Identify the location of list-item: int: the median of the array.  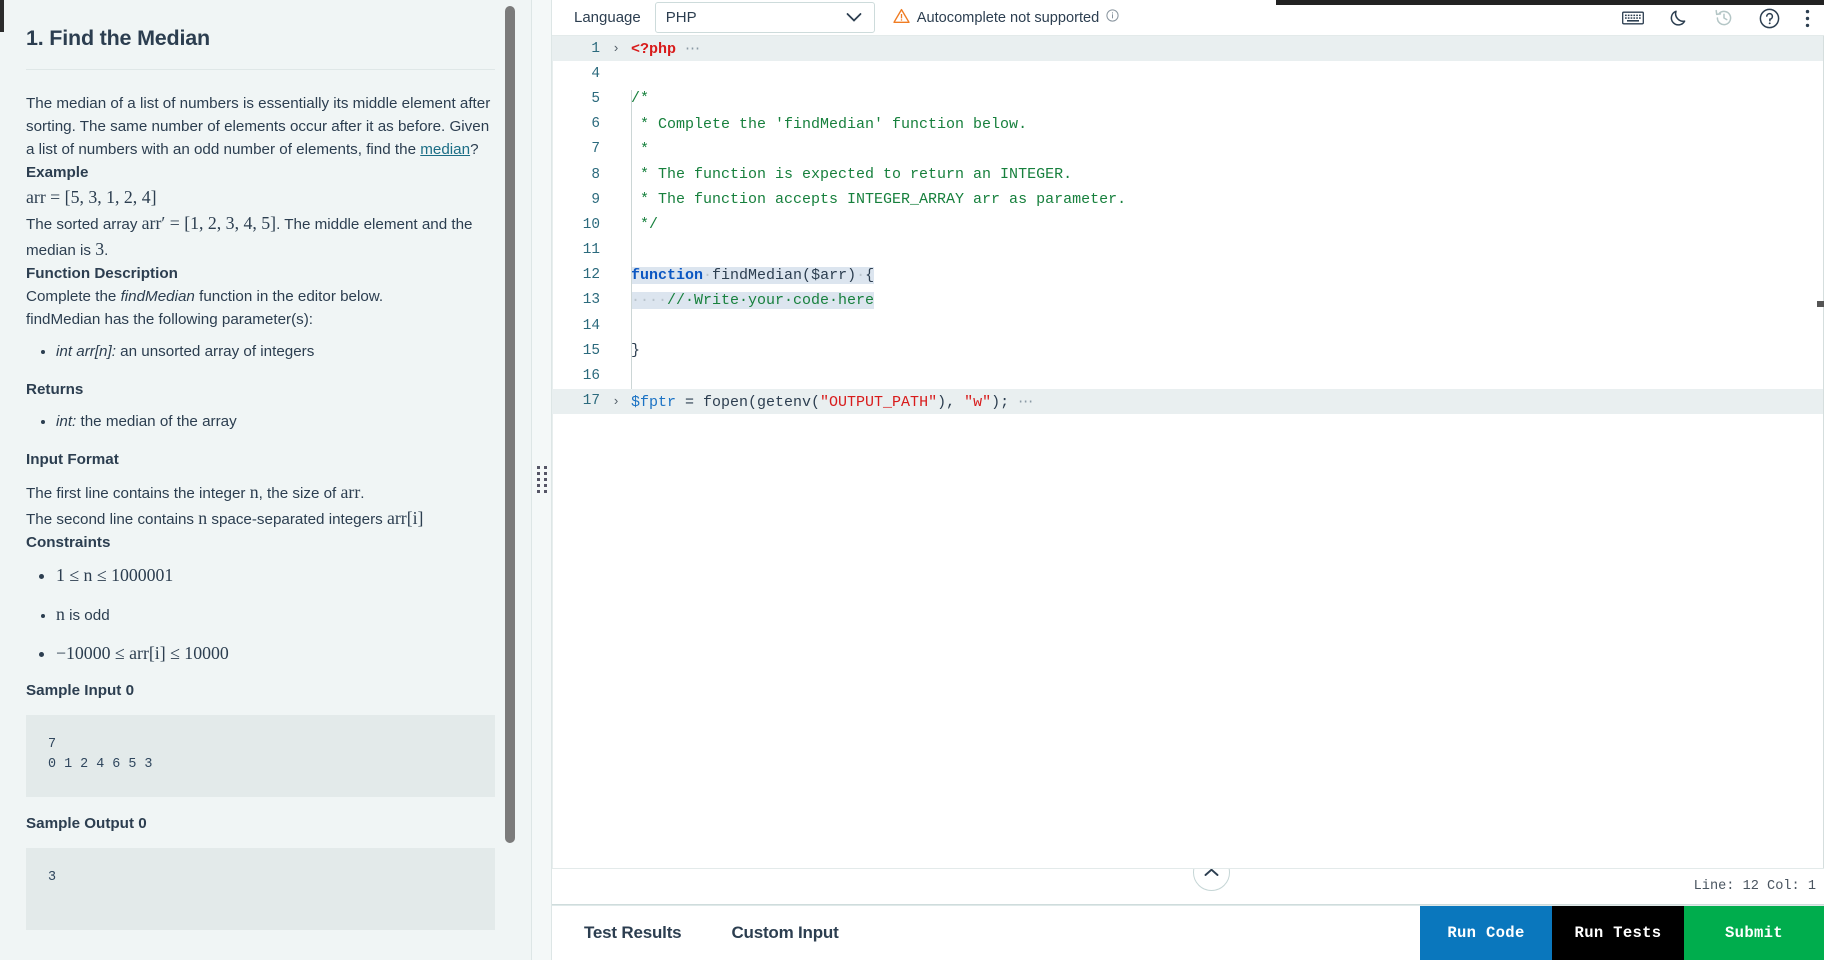
(275, 421).